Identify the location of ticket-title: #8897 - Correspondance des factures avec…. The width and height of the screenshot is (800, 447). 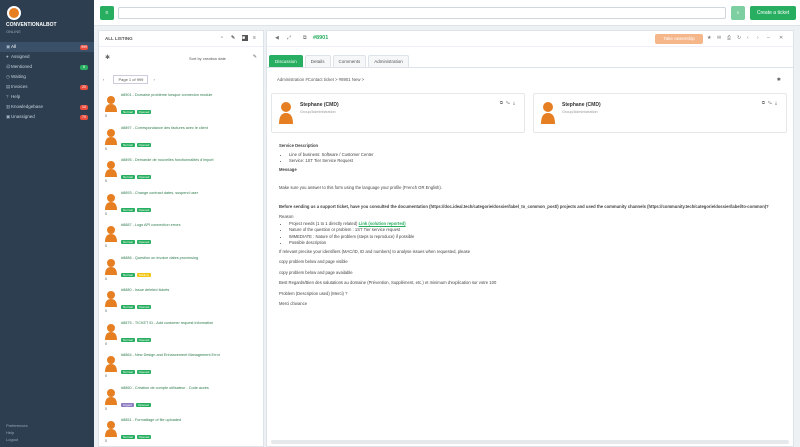
(188, 128).